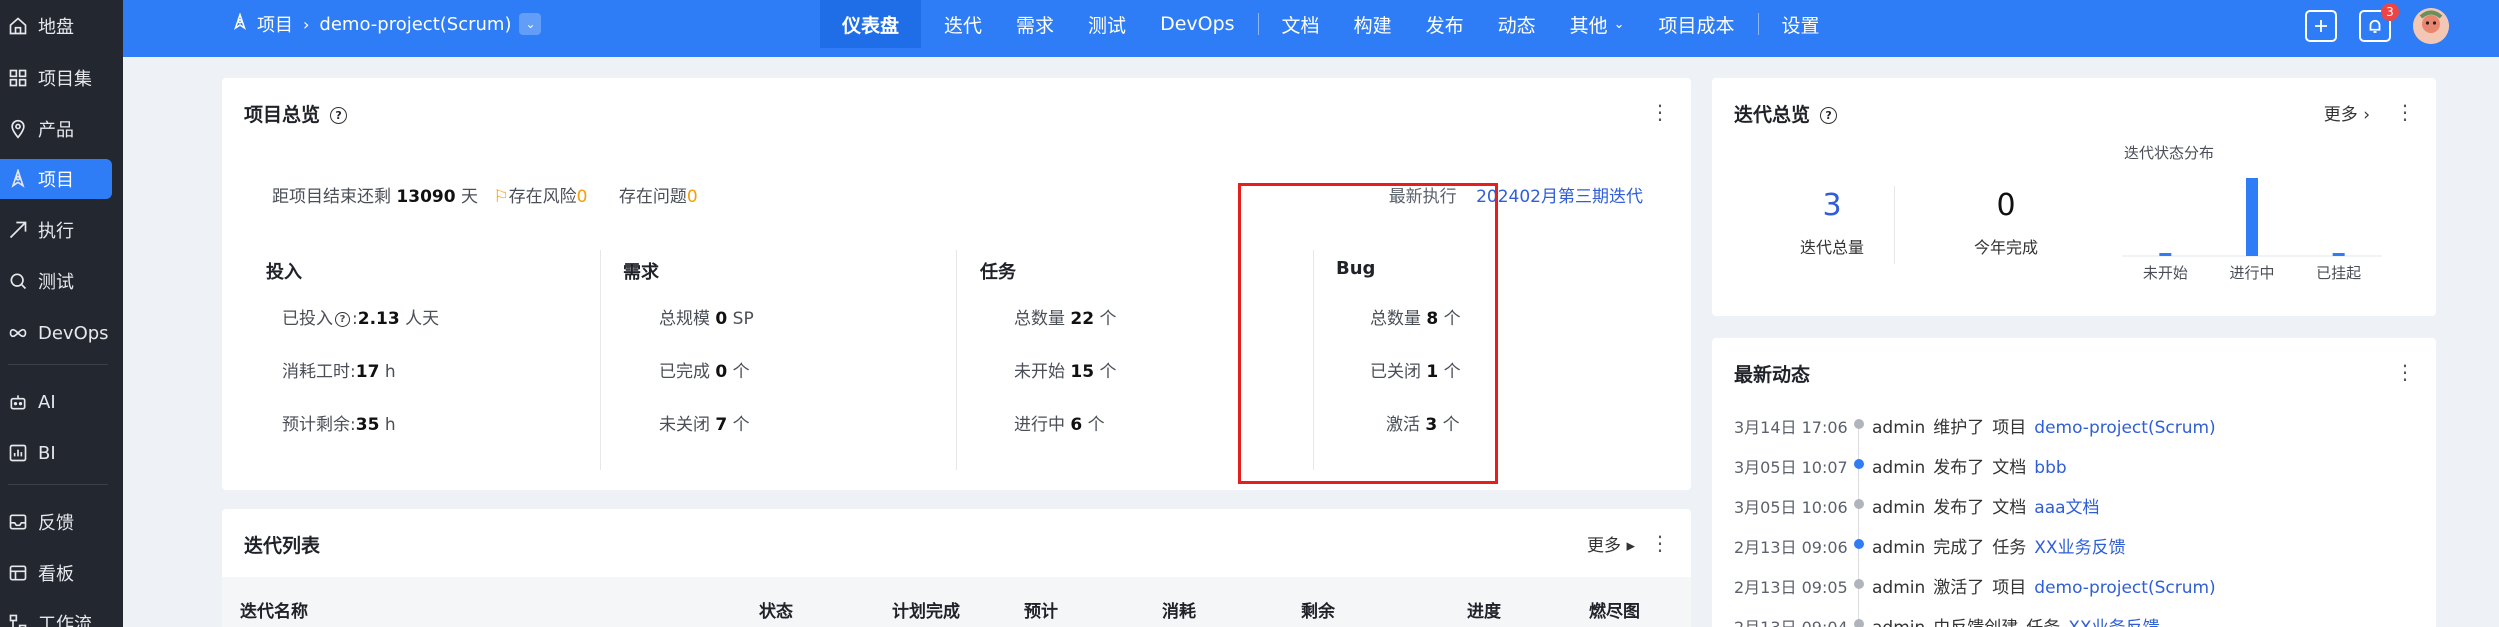 This screenshot has height=627, width=2499. I want to click on issue-label: 存在问题, so click(652, 197).